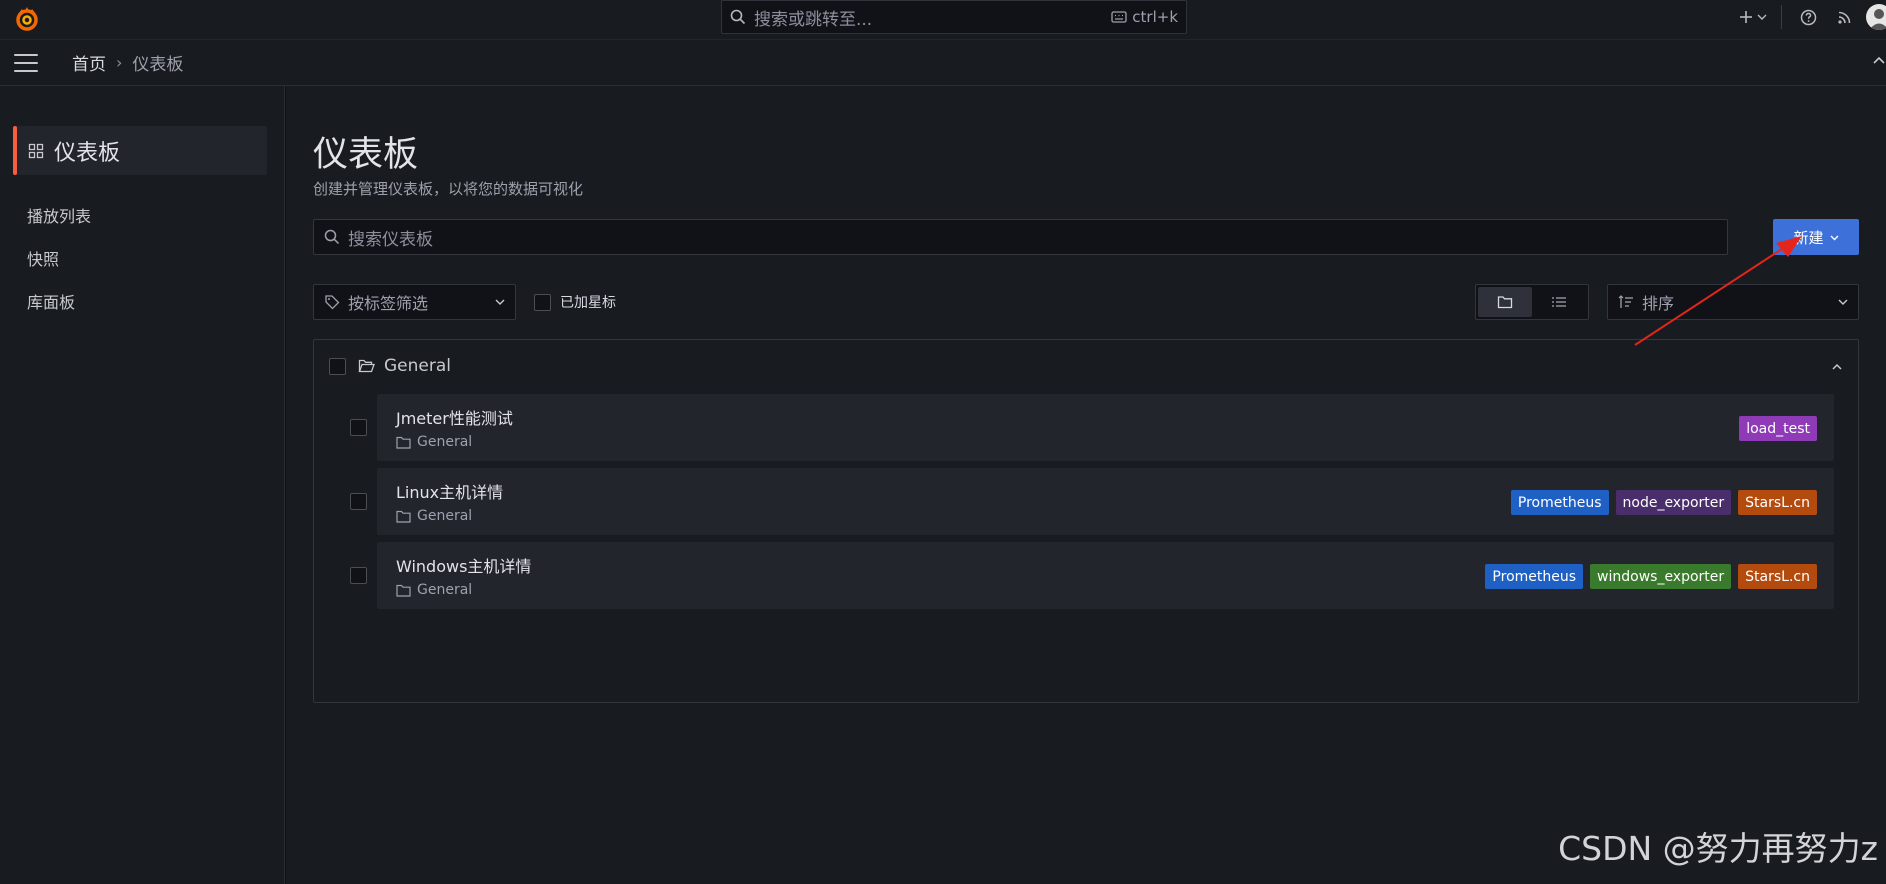 This screenshot has height=884, width=1886. What do you see at coordinates (390, 239) in the screenshot?
I see `dashboard-search-placeholder: 搜索仪表板` at bounding box center [390, 239].